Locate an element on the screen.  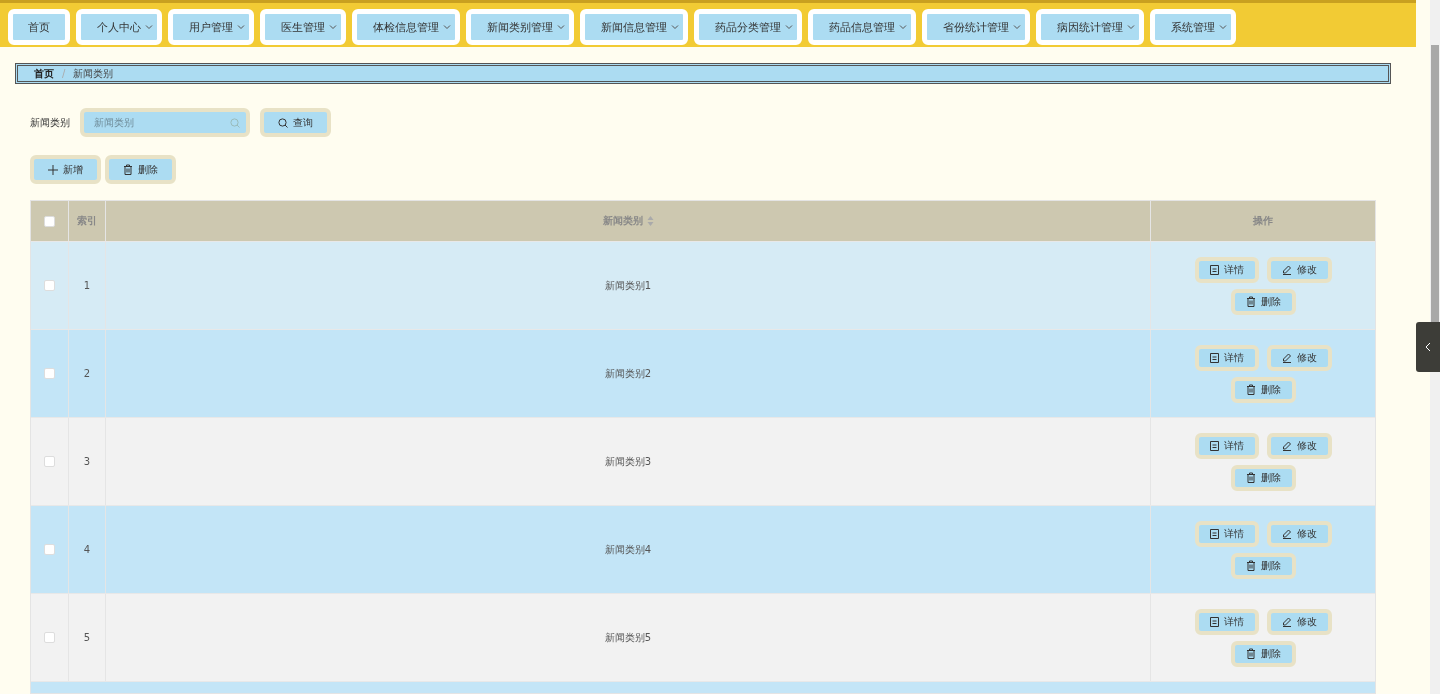
nav-menu-item: 新闻类别管理 is located at coordinates (520, 27).